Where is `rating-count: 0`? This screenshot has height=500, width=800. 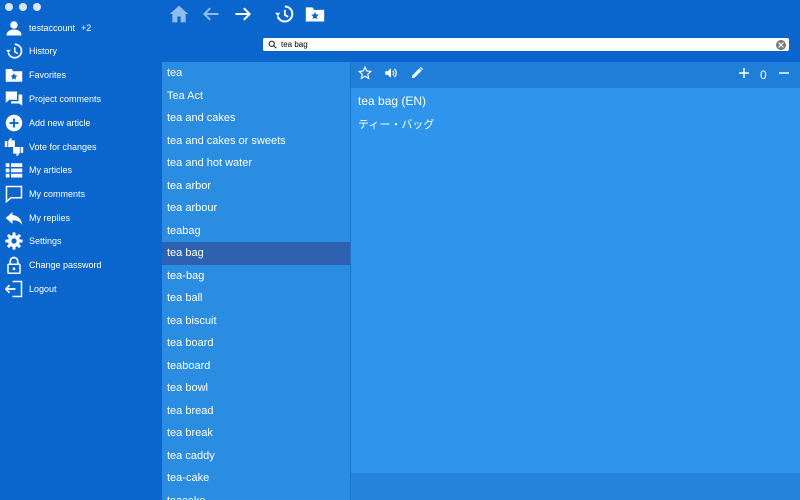 rating-count: 0 is located at coordinates (763, 75).